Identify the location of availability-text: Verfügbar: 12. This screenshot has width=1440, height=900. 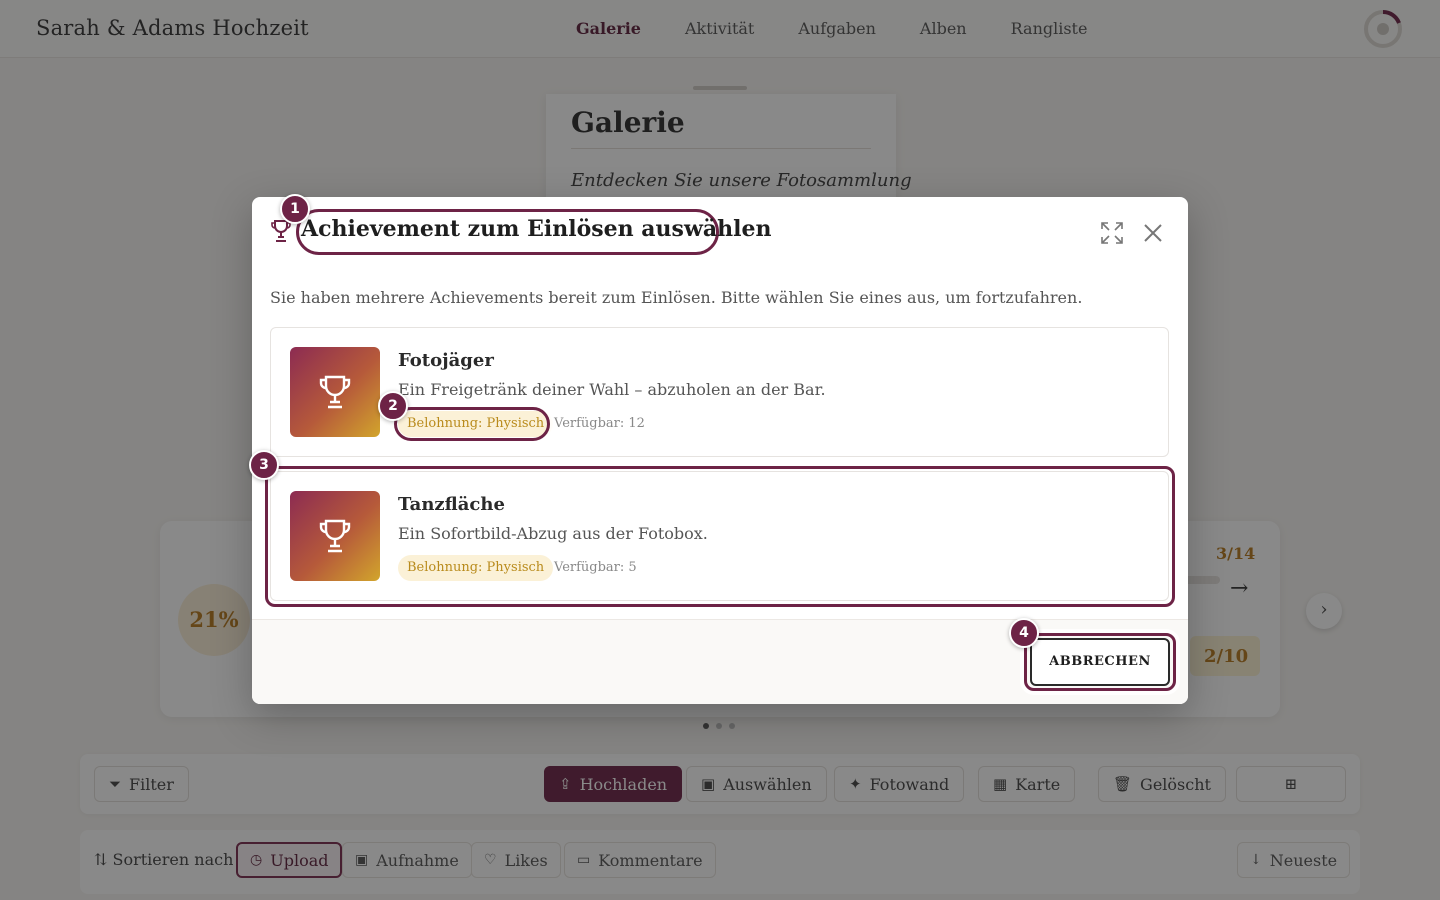
(599, 423).